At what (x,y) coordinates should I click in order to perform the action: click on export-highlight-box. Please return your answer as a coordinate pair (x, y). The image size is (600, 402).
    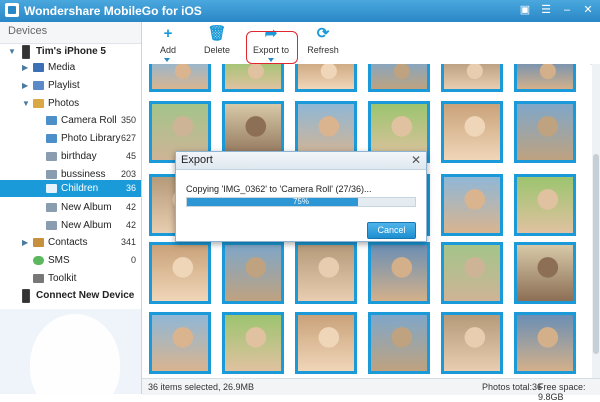
    Looking at the image, I should click on (272, 47).